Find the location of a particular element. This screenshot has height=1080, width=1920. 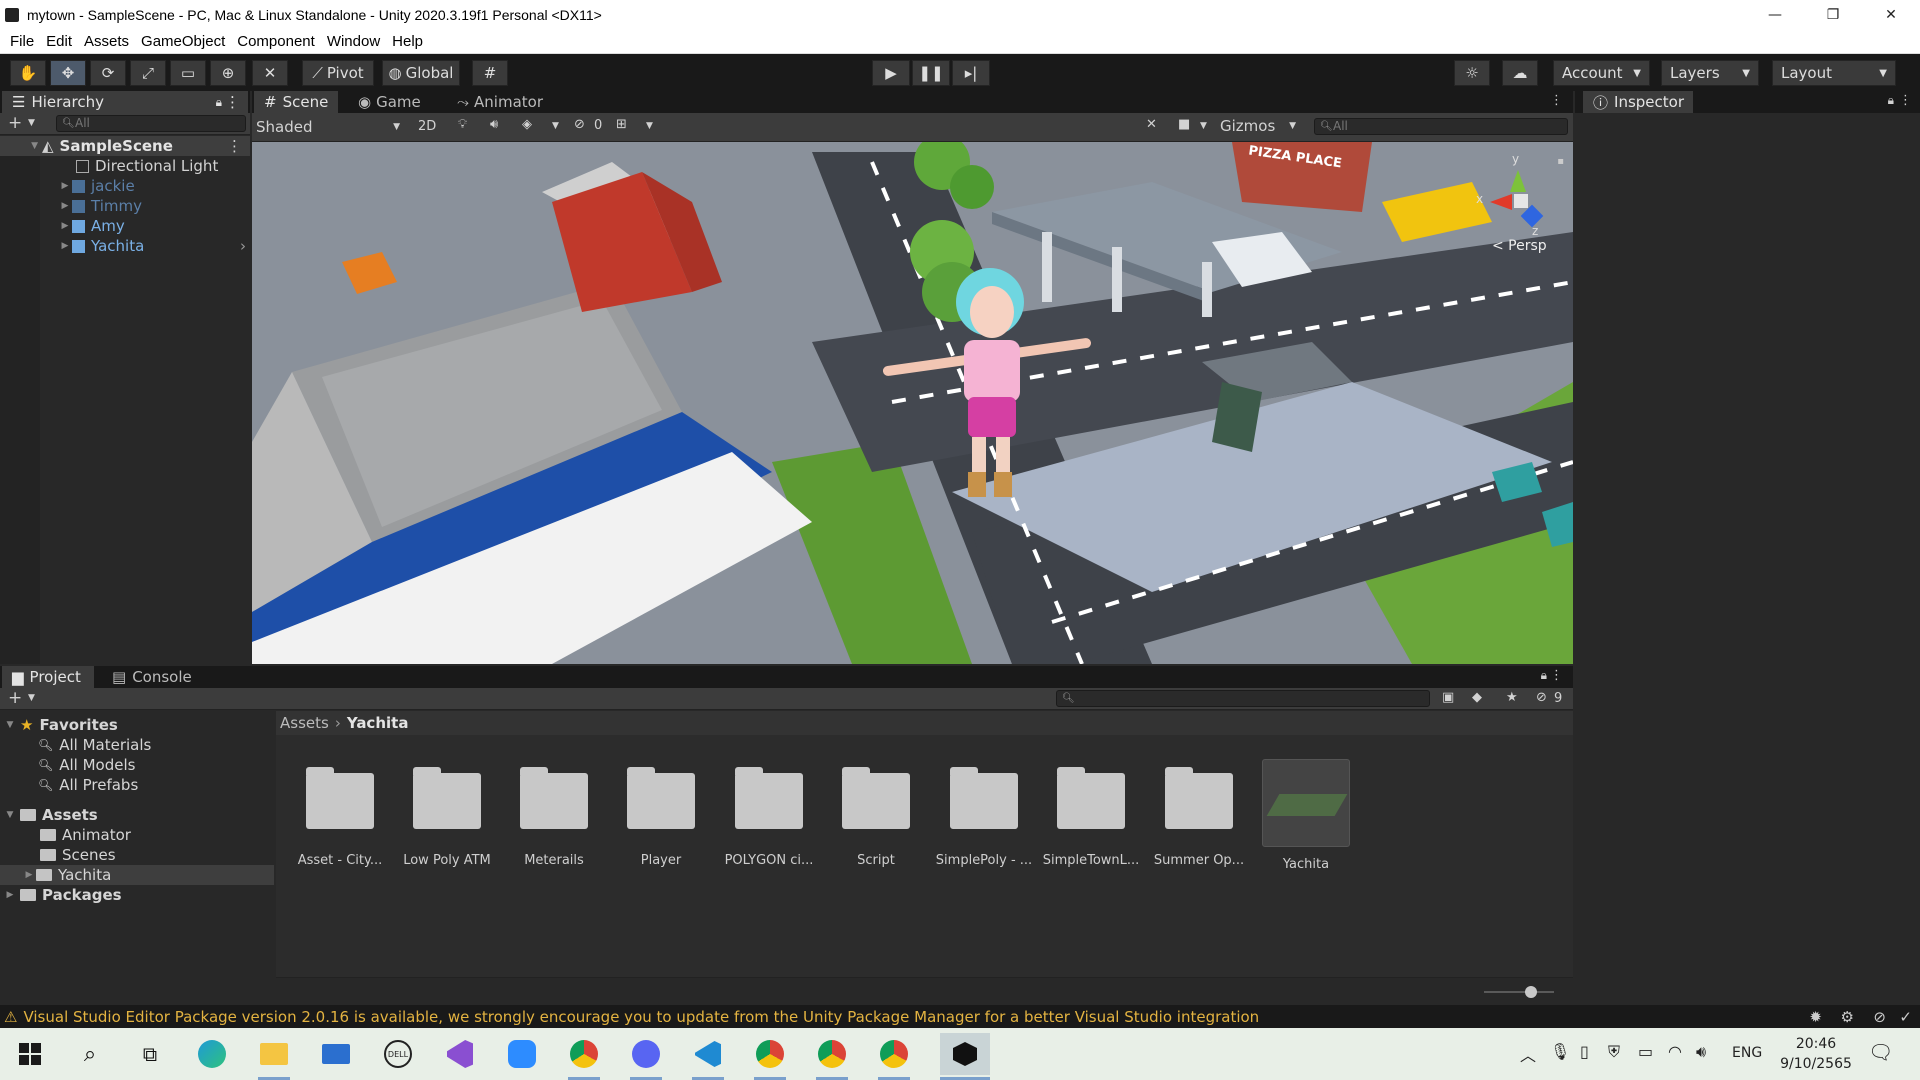

packages-folder-row: ▶ Packages is located at coordinates (61, 895).